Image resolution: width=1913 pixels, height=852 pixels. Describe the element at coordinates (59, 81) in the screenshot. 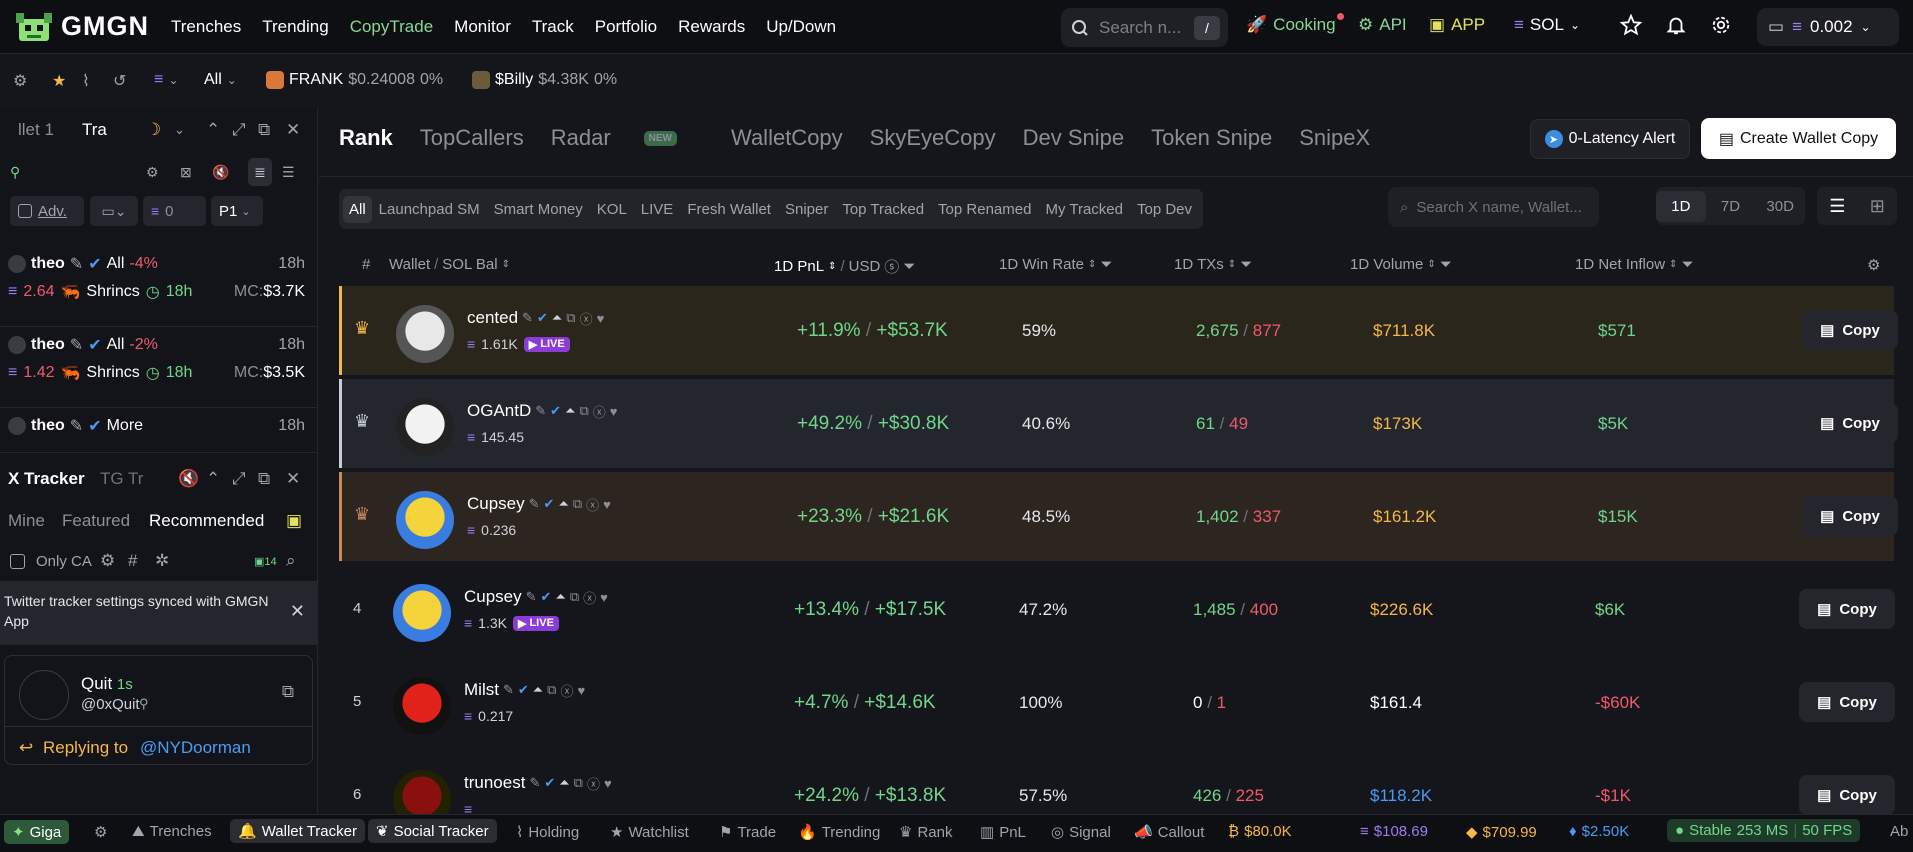

I see `star-icon: ★` at that location.